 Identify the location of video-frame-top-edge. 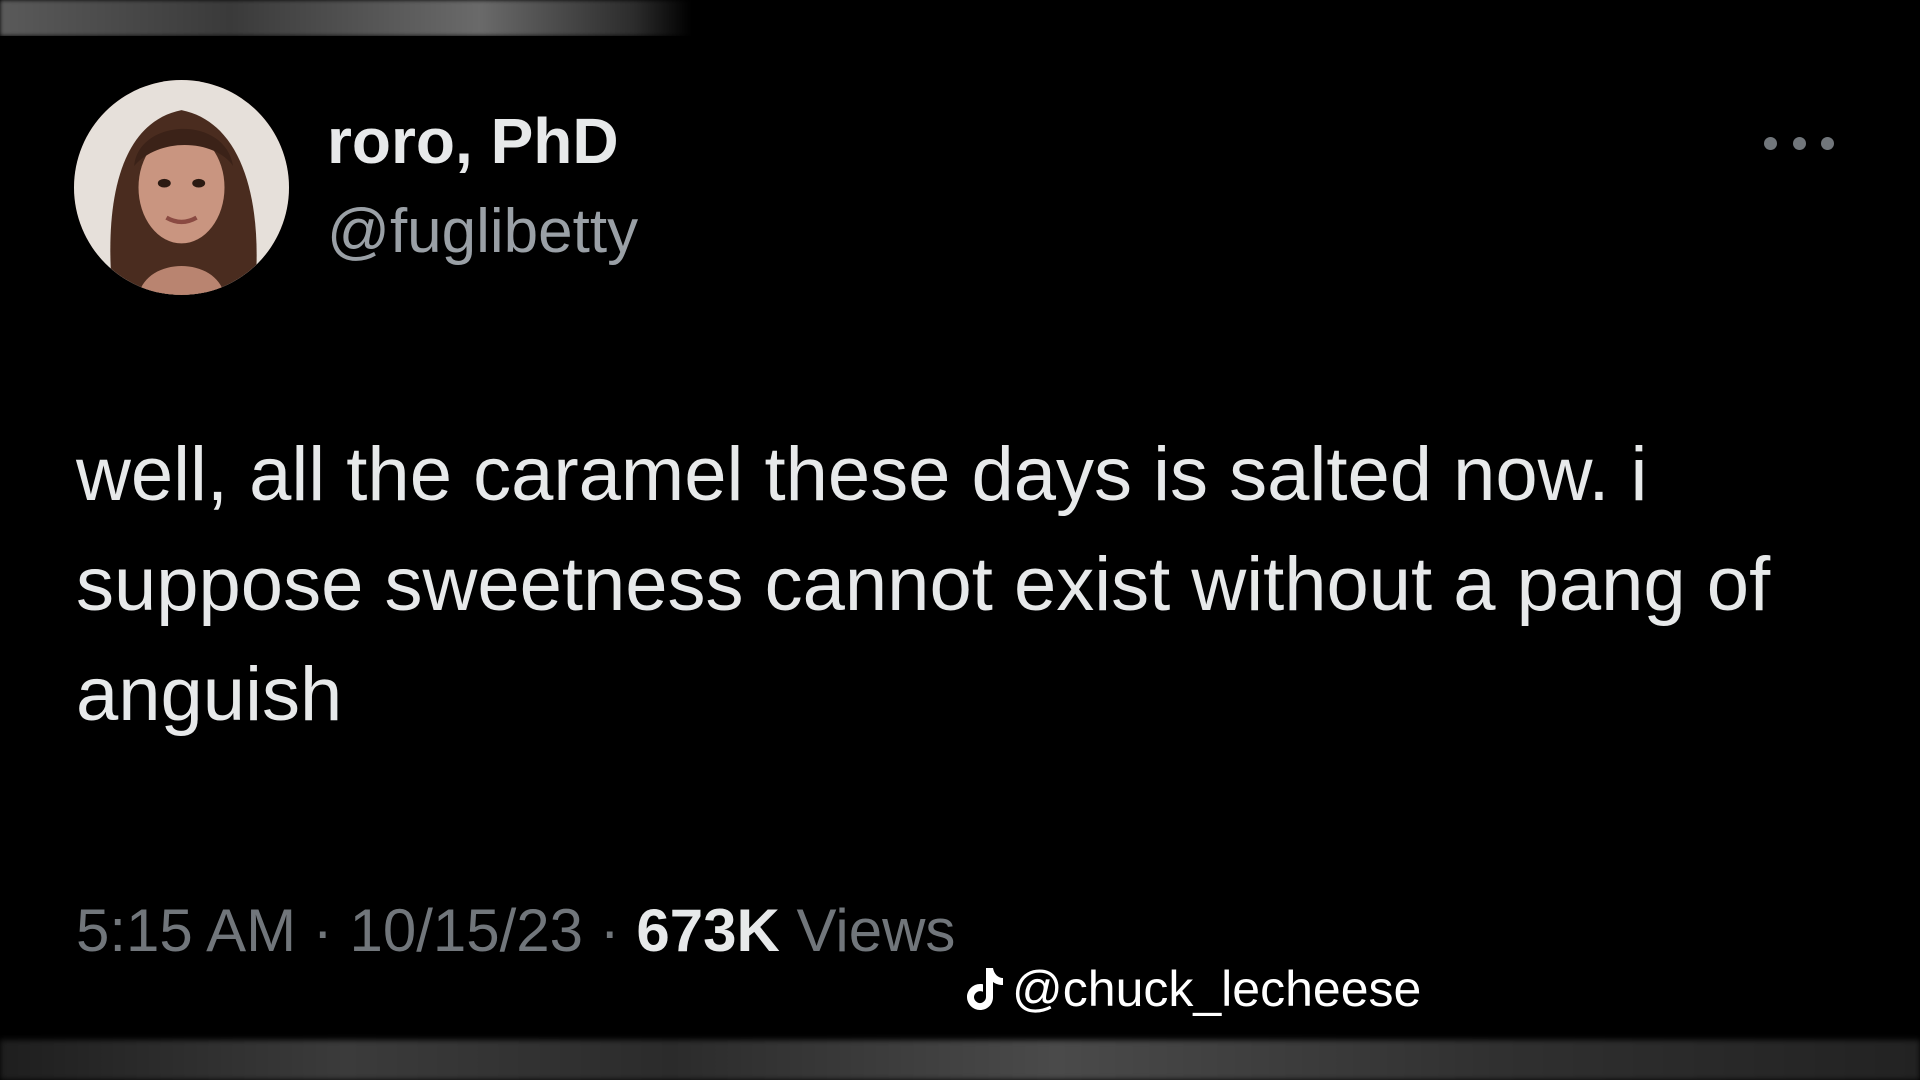
(960, 18).